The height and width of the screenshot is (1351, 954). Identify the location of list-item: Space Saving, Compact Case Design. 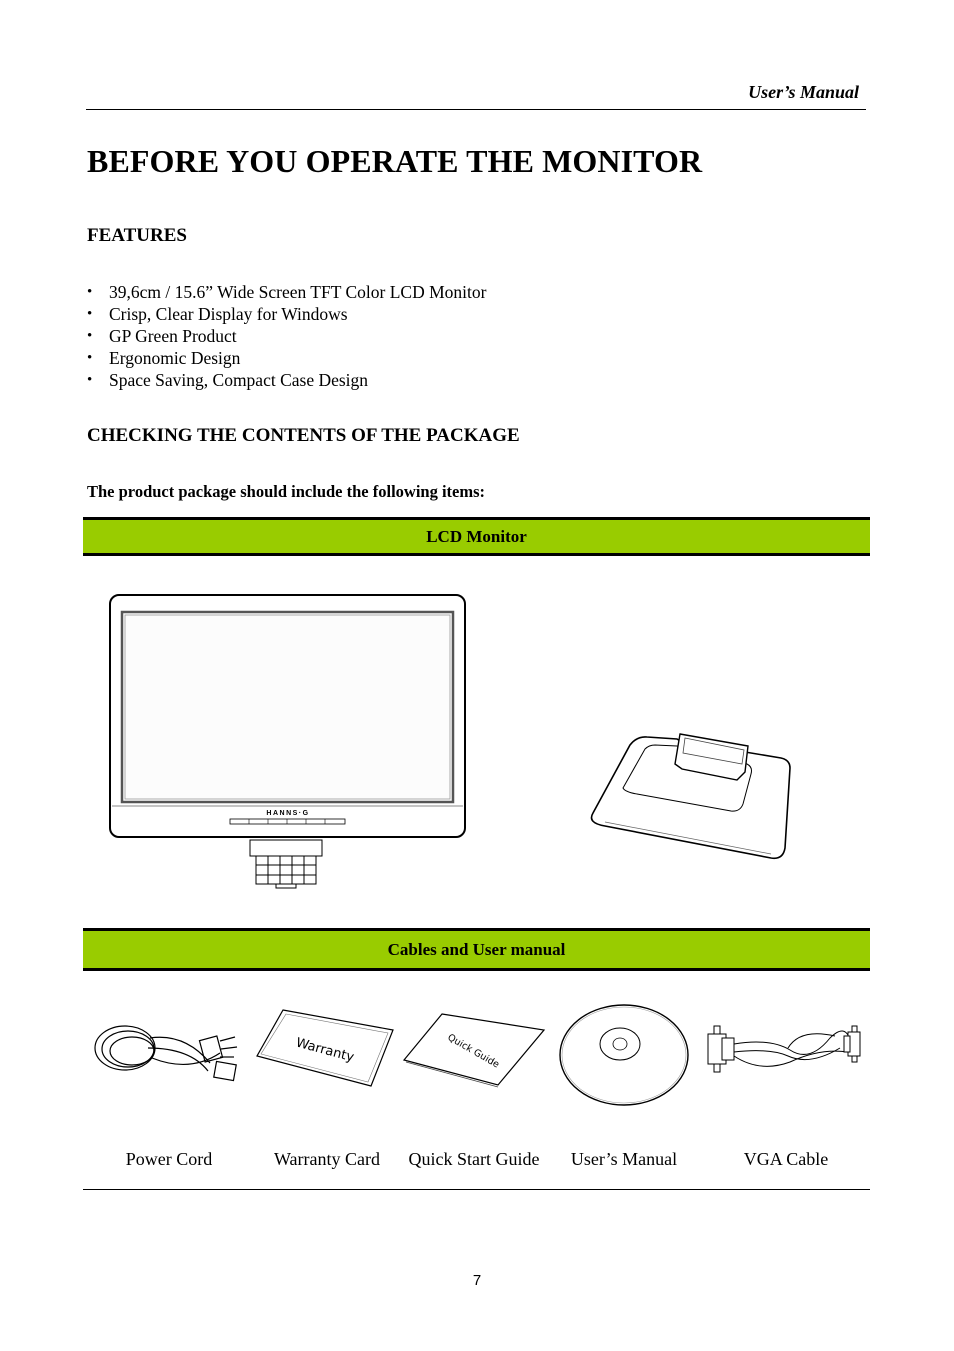
(286, 380).